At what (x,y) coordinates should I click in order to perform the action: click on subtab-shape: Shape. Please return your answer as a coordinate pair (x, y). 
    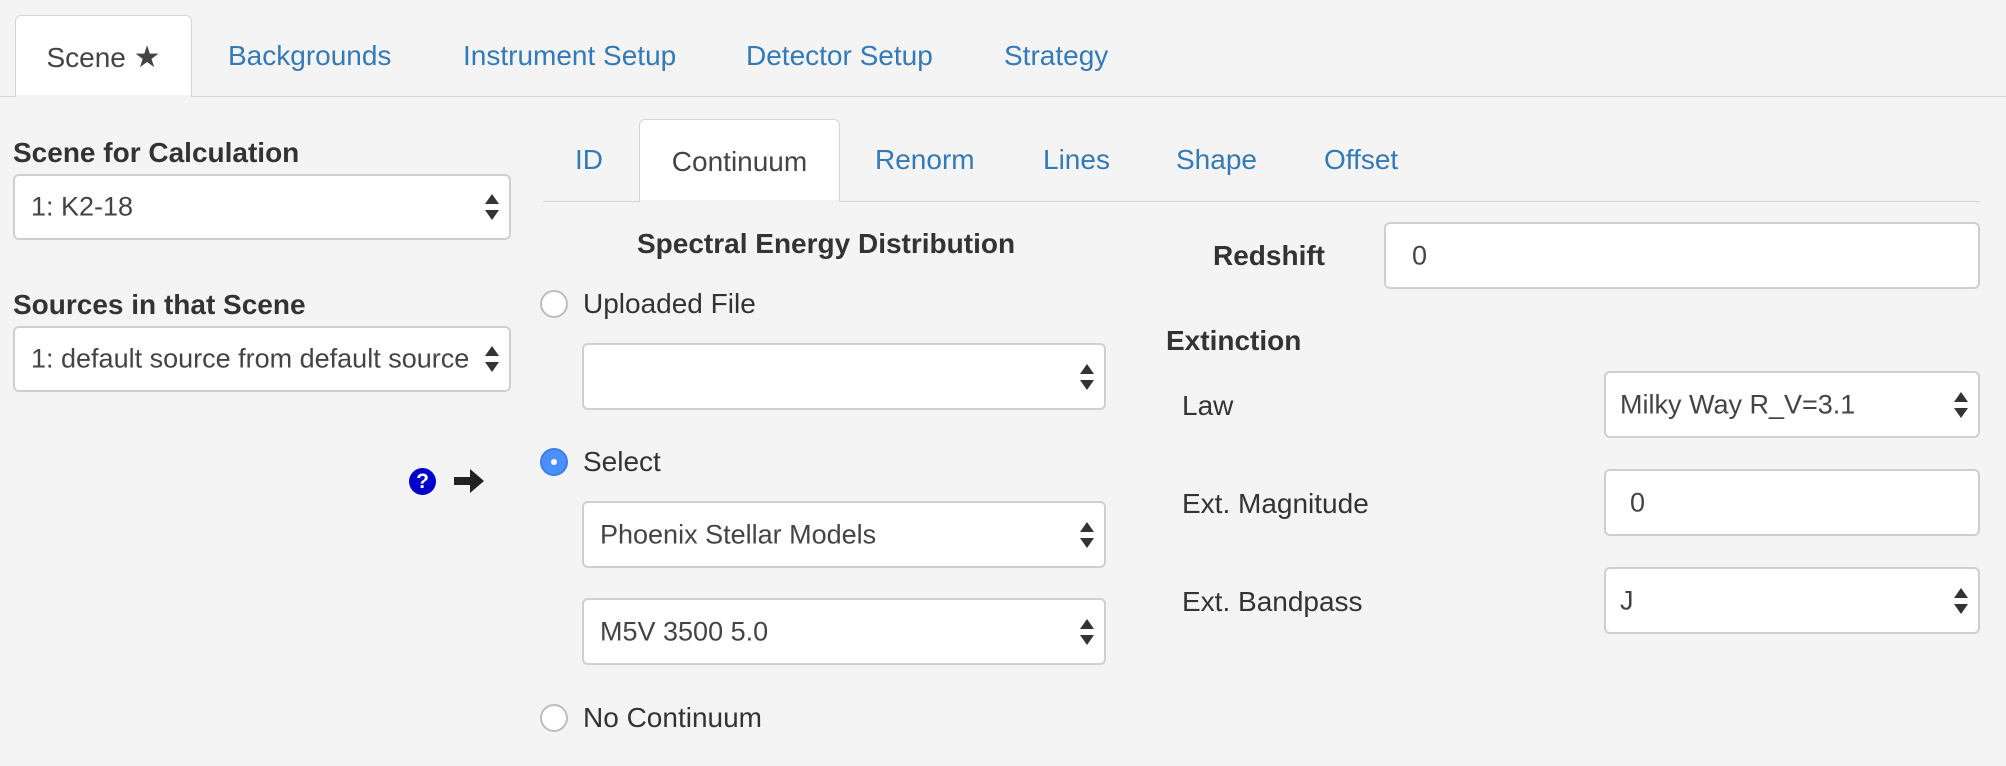
    Looking at the image, I should click on (1216, 160).